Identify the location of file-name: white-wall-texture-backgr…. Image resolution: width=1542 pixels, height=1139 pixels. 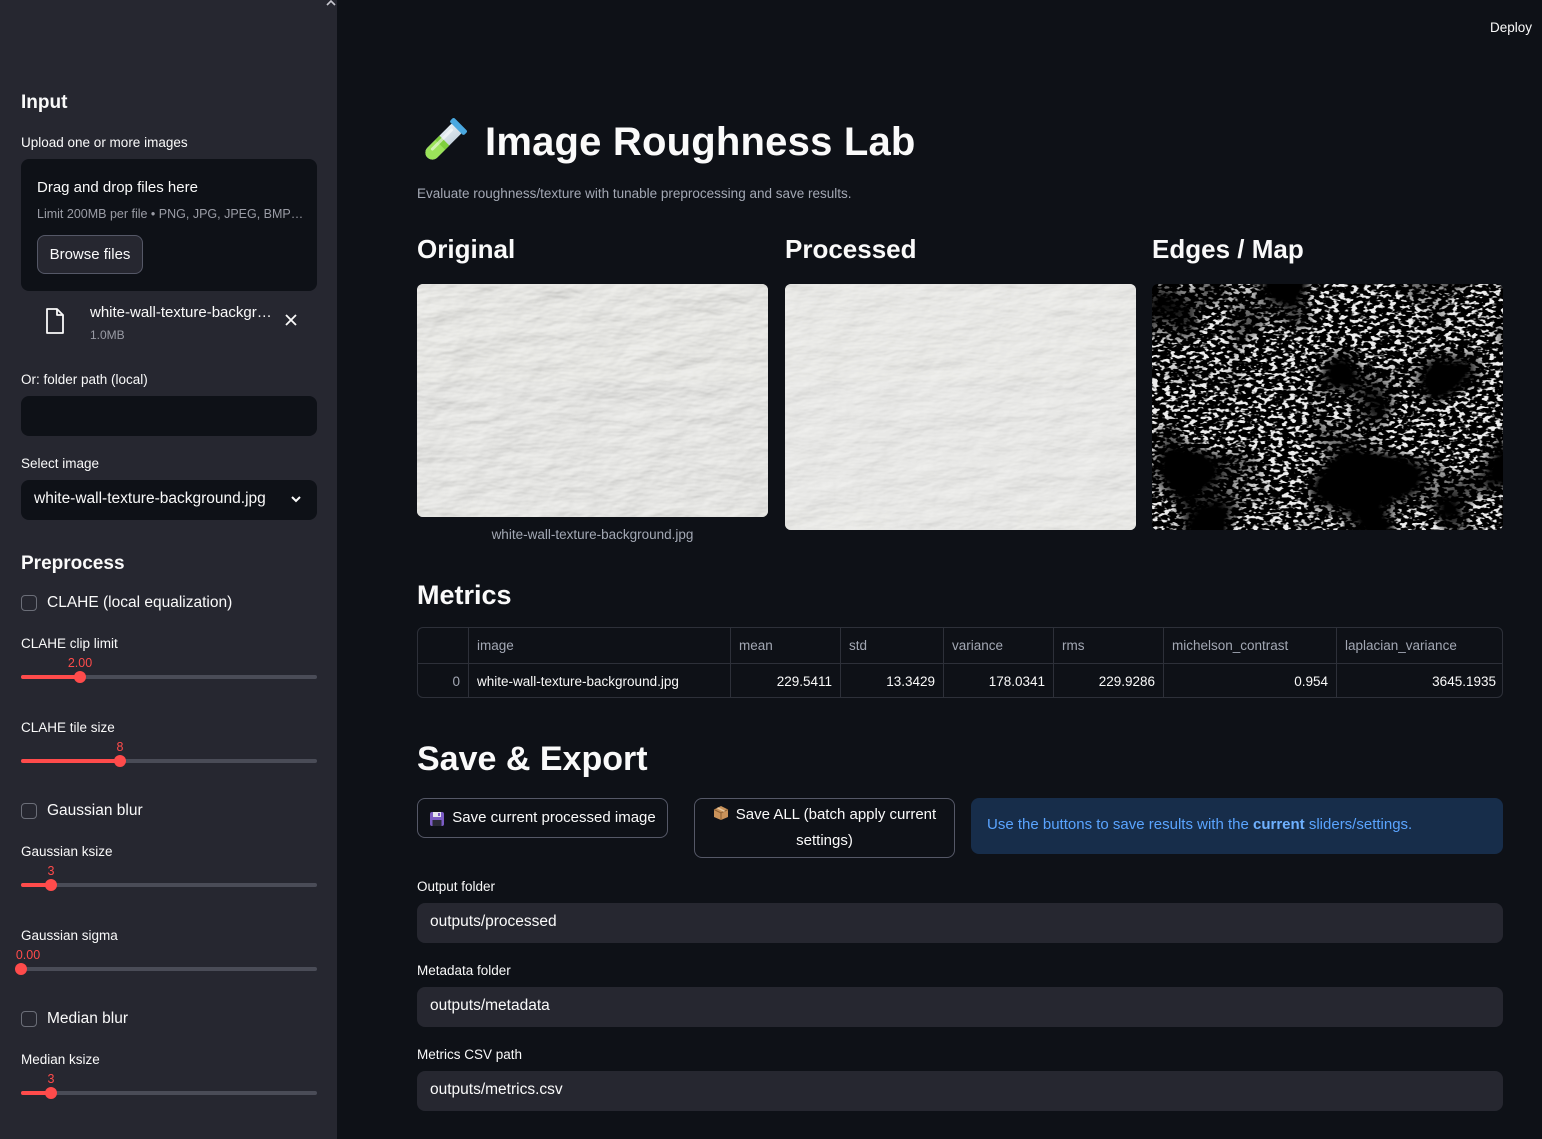
(181, 312).